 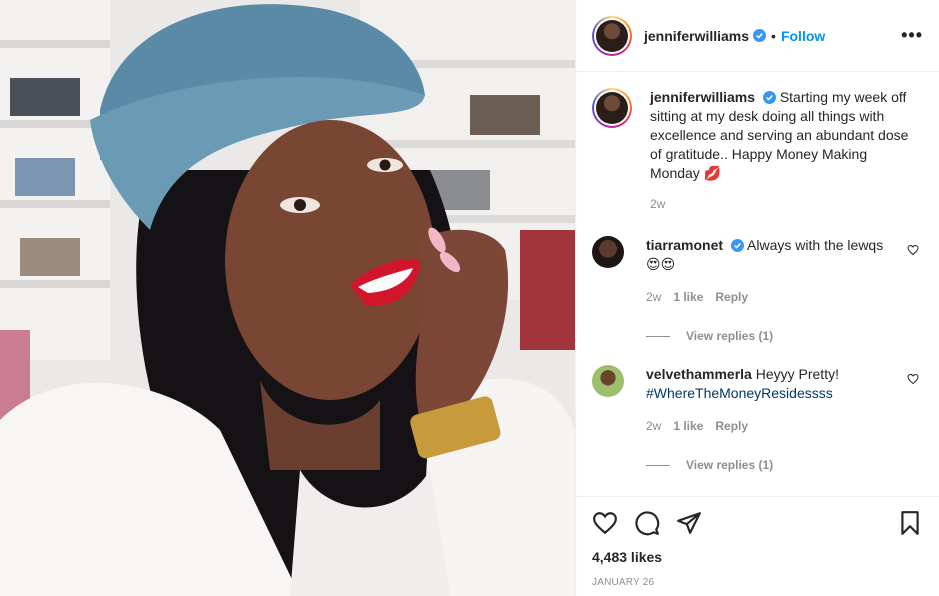 What do you see at coordinates (797, 374) in the screenshot?
I see `comment-text: Heyyy Pretty!` at bounding box center [797, 374].